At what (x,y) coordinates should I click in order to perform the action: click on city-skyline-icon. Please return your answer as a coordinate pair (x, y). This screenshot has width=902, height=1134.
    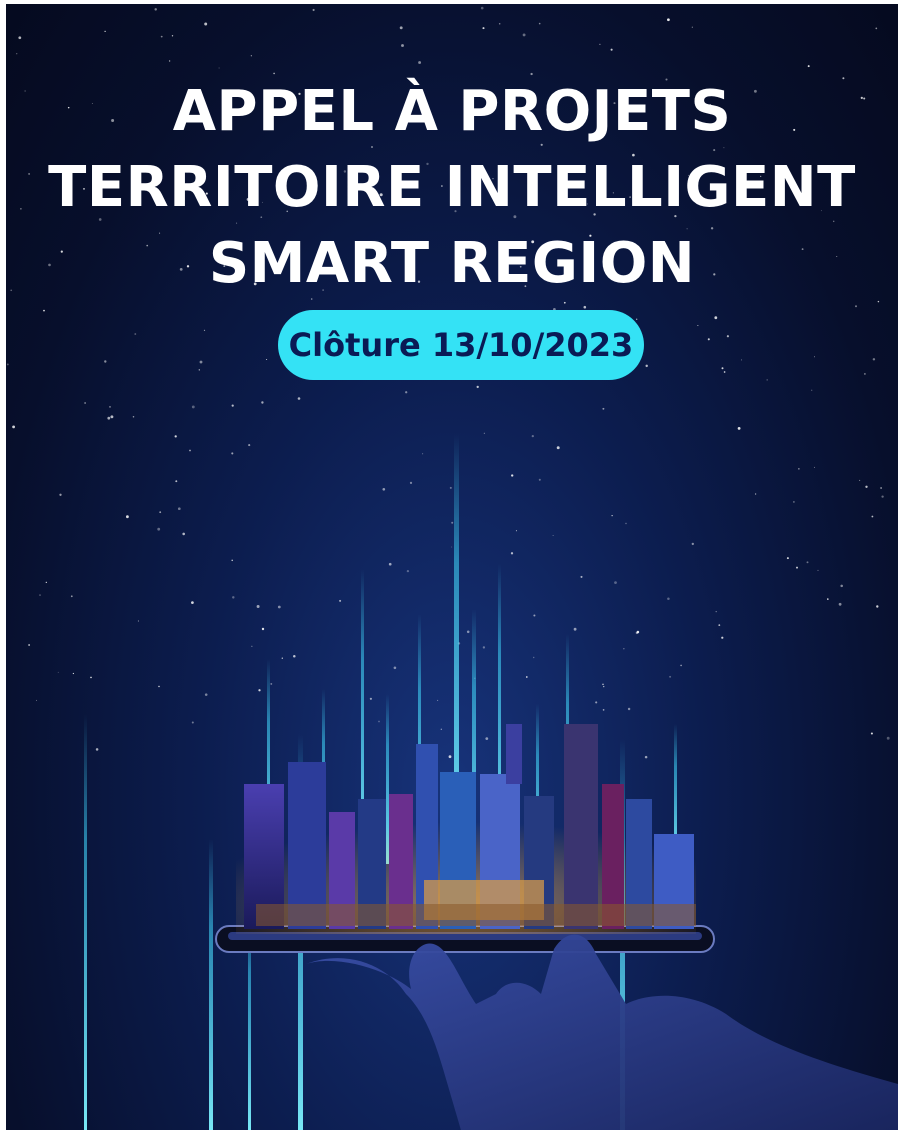
    Looking at the image, I should click on (466, 829).